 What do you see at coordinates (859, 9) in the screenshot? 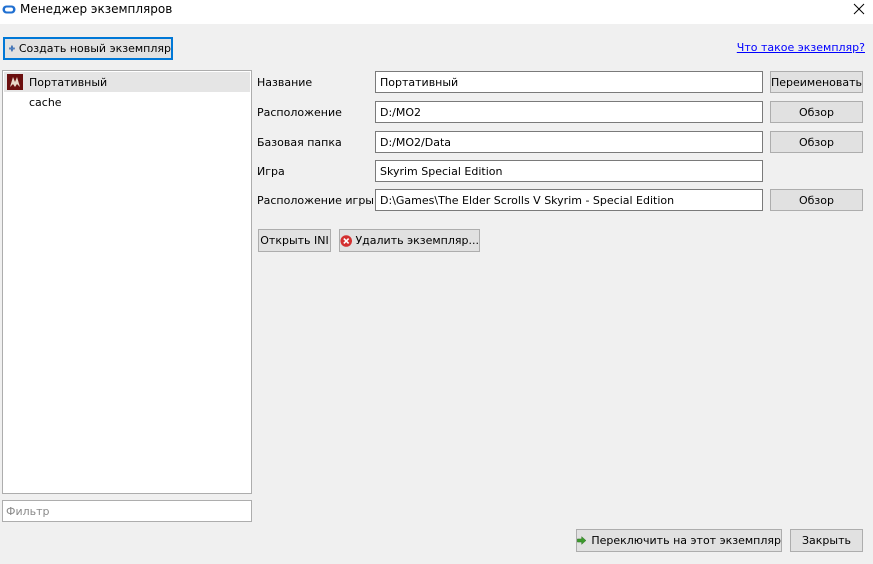
I see `close-icon` at bounding box center [859, 9].